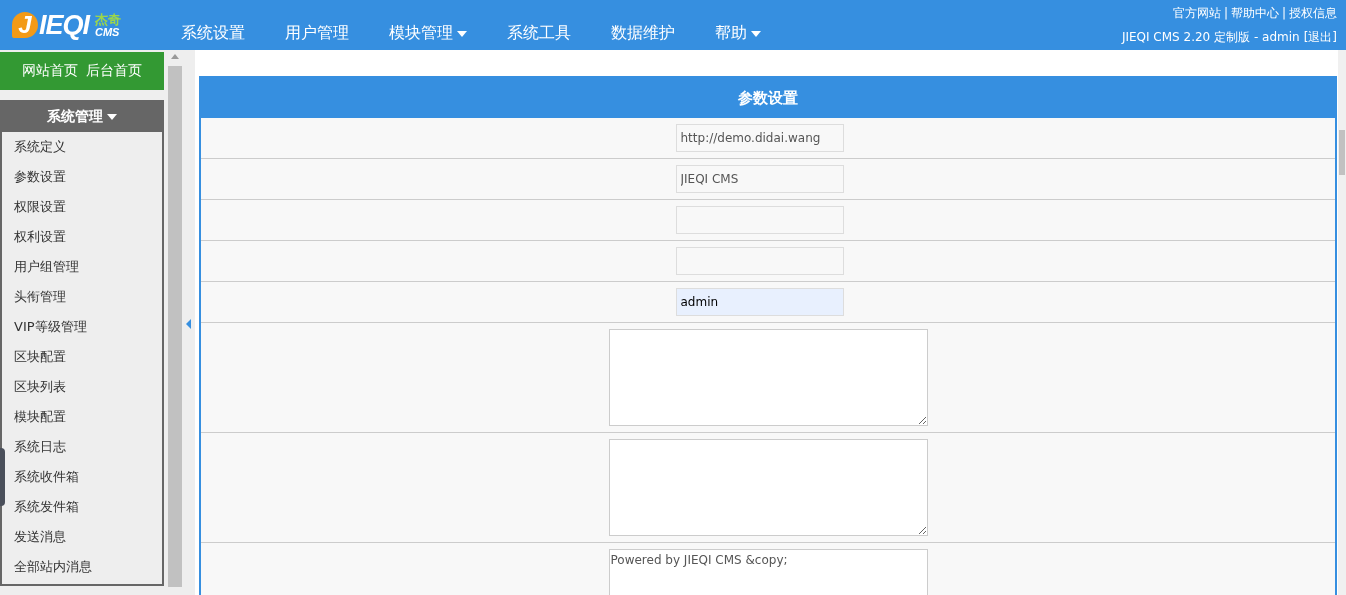 The image size is (1346, 595). Describe the element at coordinates (759, 302) in the screenshot. I see `input-field: admin` at that location.